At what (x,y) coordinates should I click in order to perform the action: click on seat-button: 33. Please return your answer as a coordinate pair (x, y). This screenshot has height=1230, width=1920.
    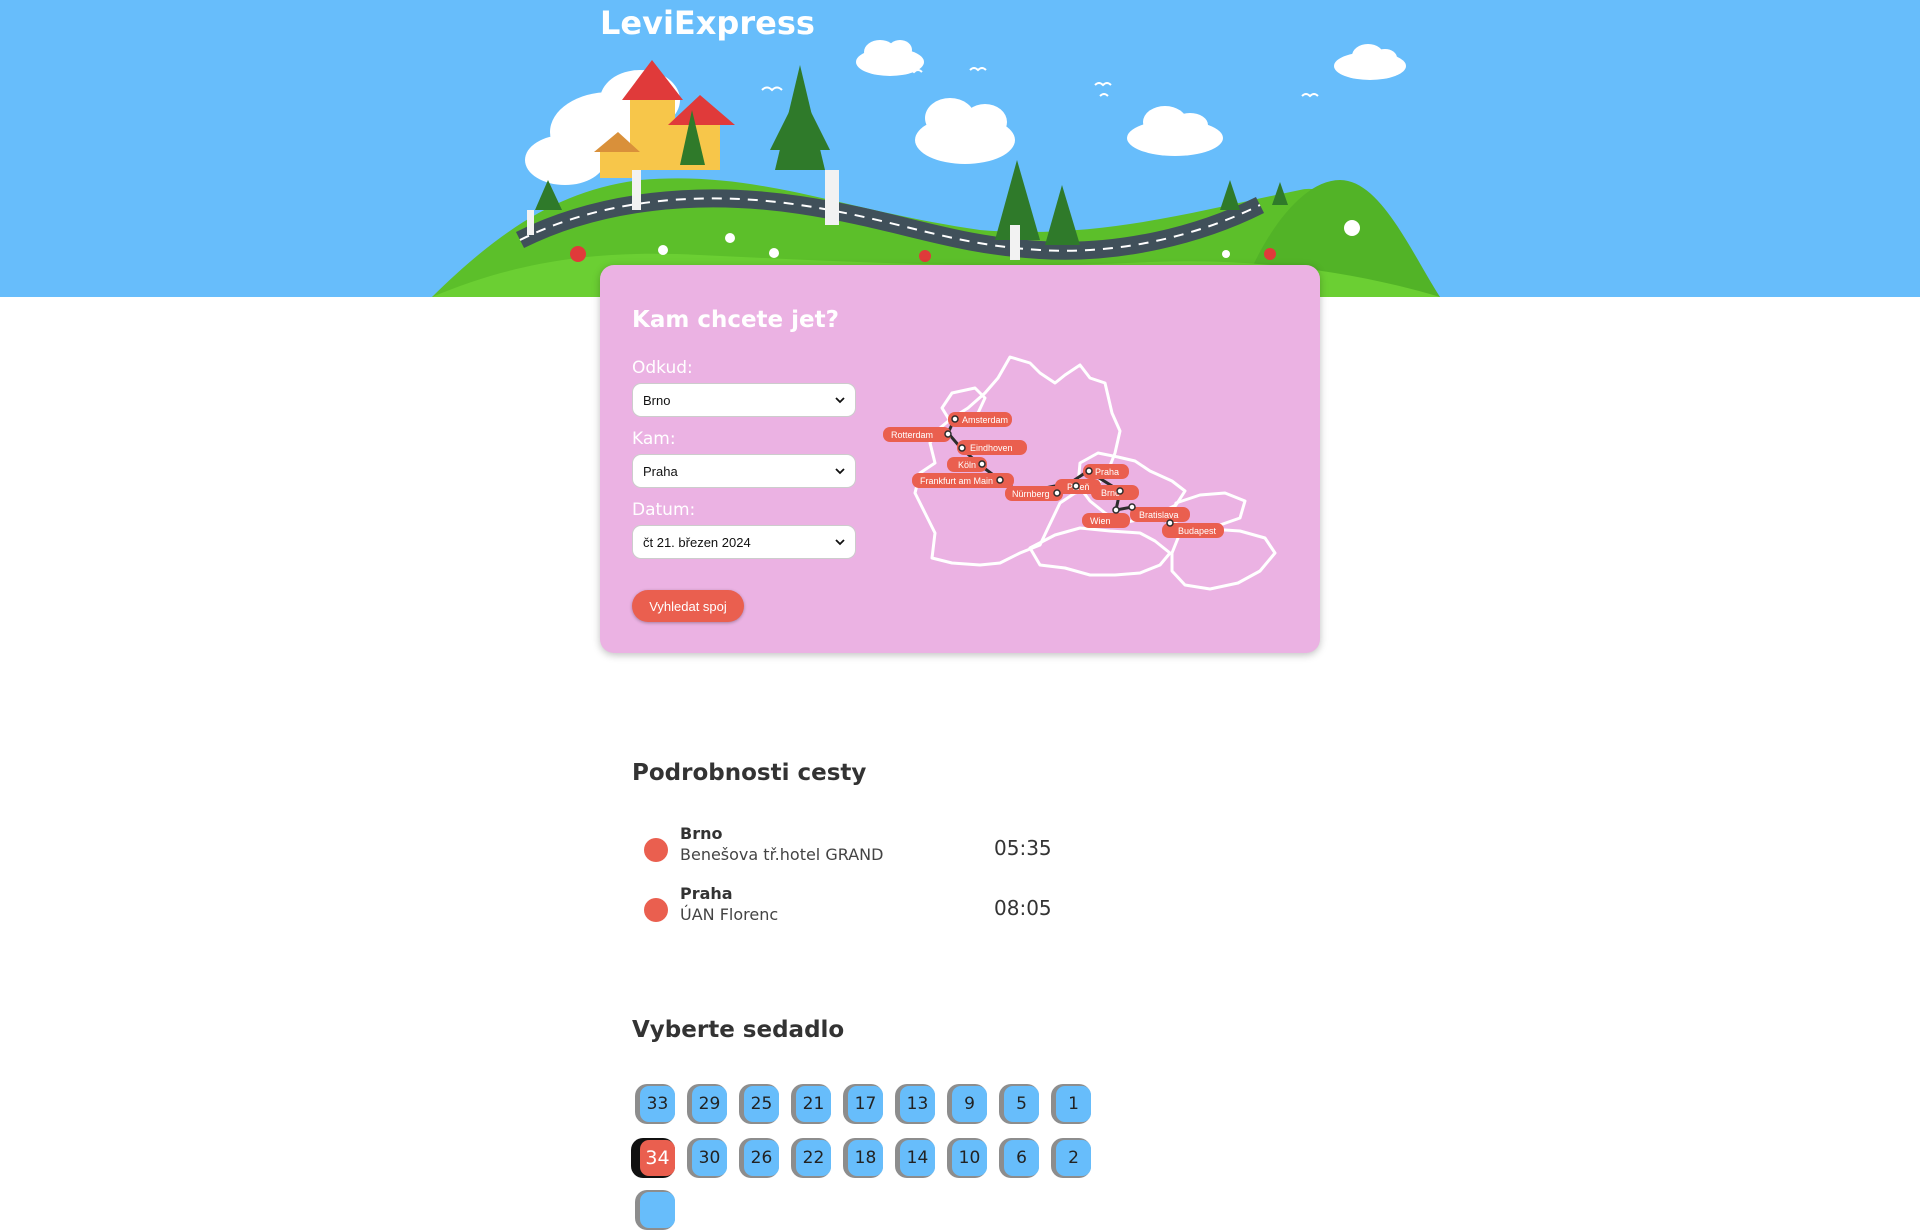
    Looking at the image, I should click on (655, 1104).